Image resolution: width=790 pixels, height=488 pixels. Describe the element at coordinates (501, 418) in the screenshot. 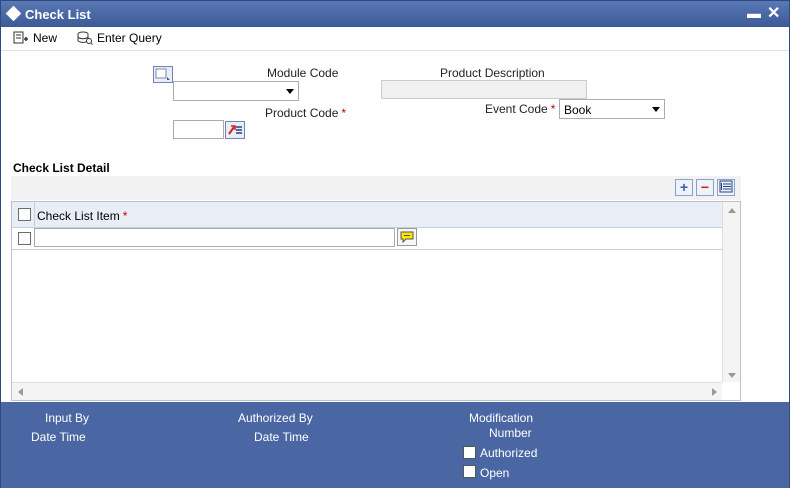

I see `modification-label: Modification` at that location.